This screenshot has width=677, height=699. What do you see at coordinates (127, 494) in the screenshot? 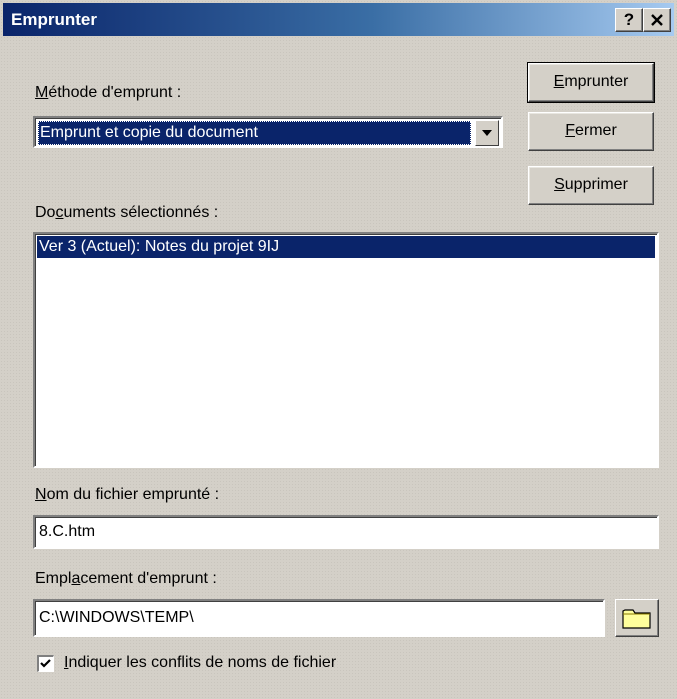
I see `filename-label: Nom du fichier emprunté :` at bounding box center [127, 494].